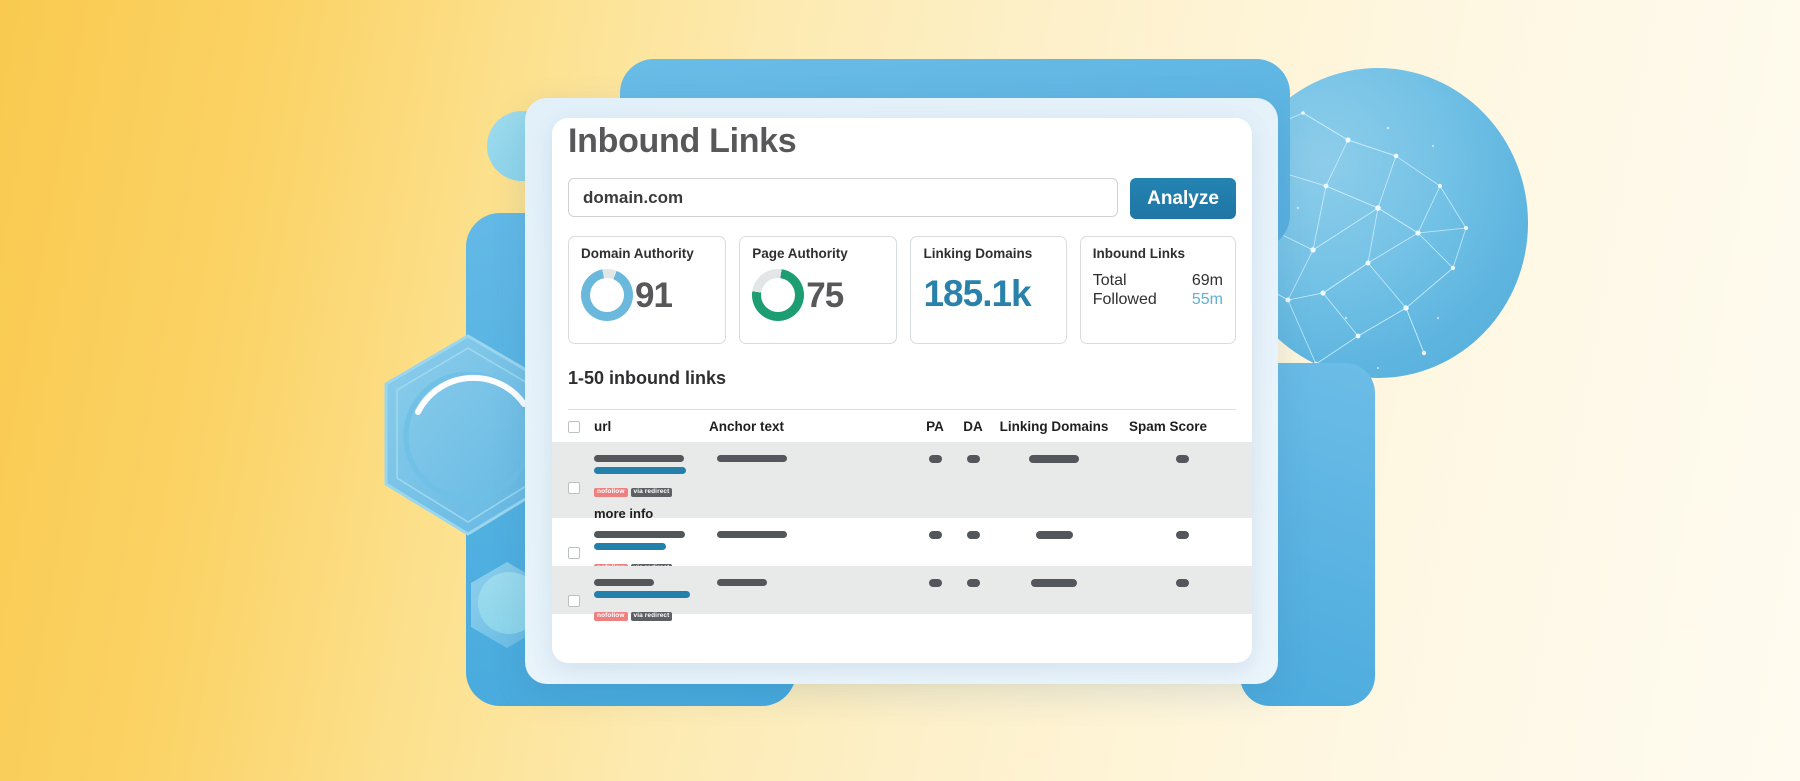 The image size is (1800, 781). I want to click on select-all-checkbox, so click(574, 426).